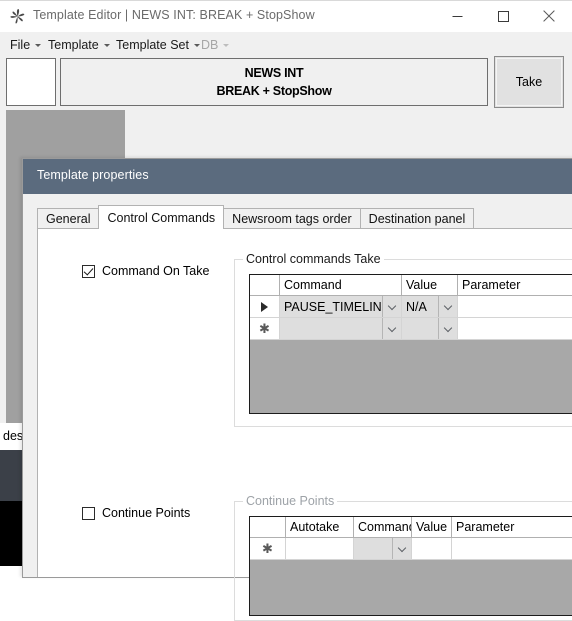  Describe the element at coordinates (313, 259) in the screenshot. I see `control-commands-take-legend: Control commands Take` at that location.